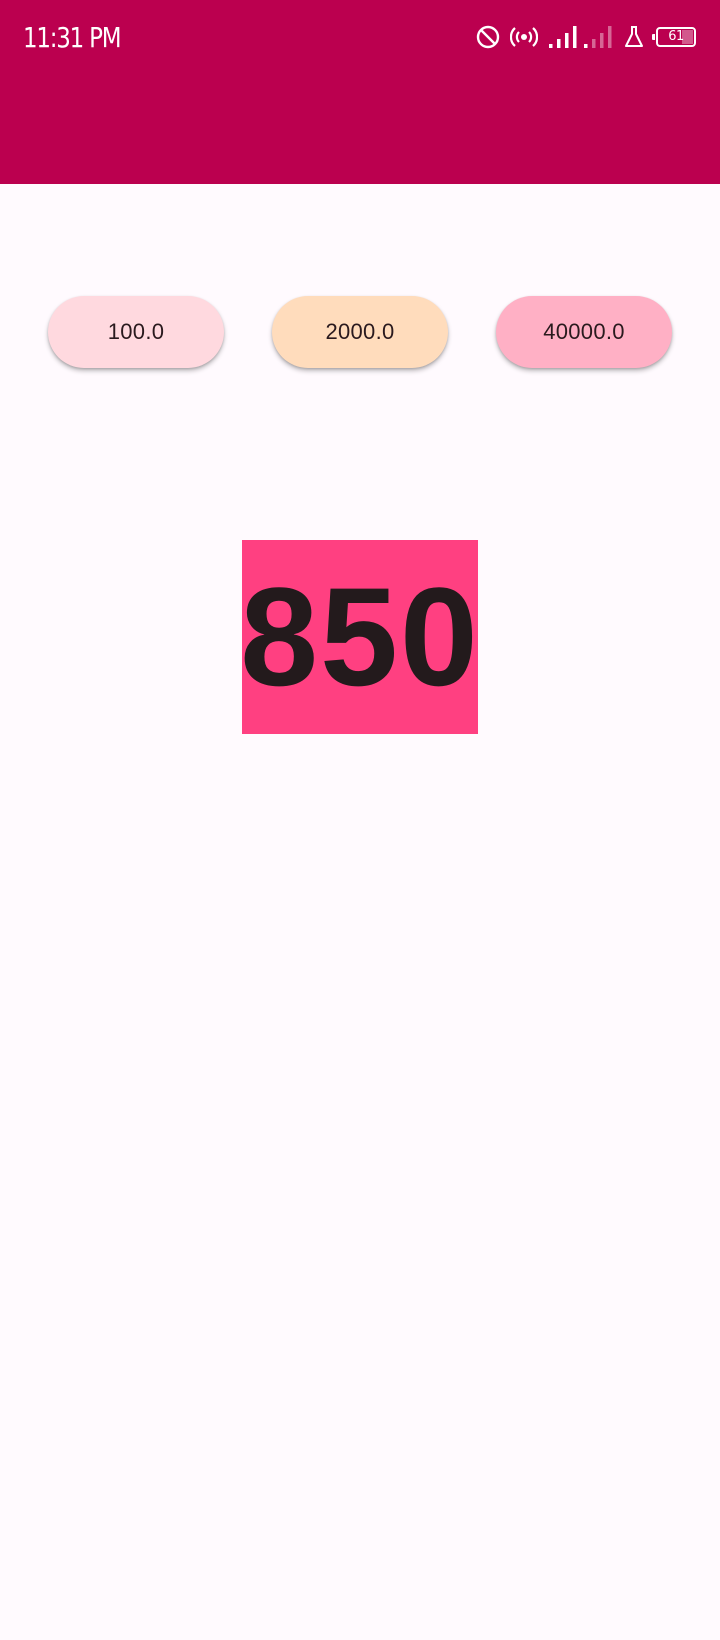 Image resolution: width=720 pixels, height=1640 pixels. I want to click on status-bar: 11:31 PM 61, so click(360, 92).